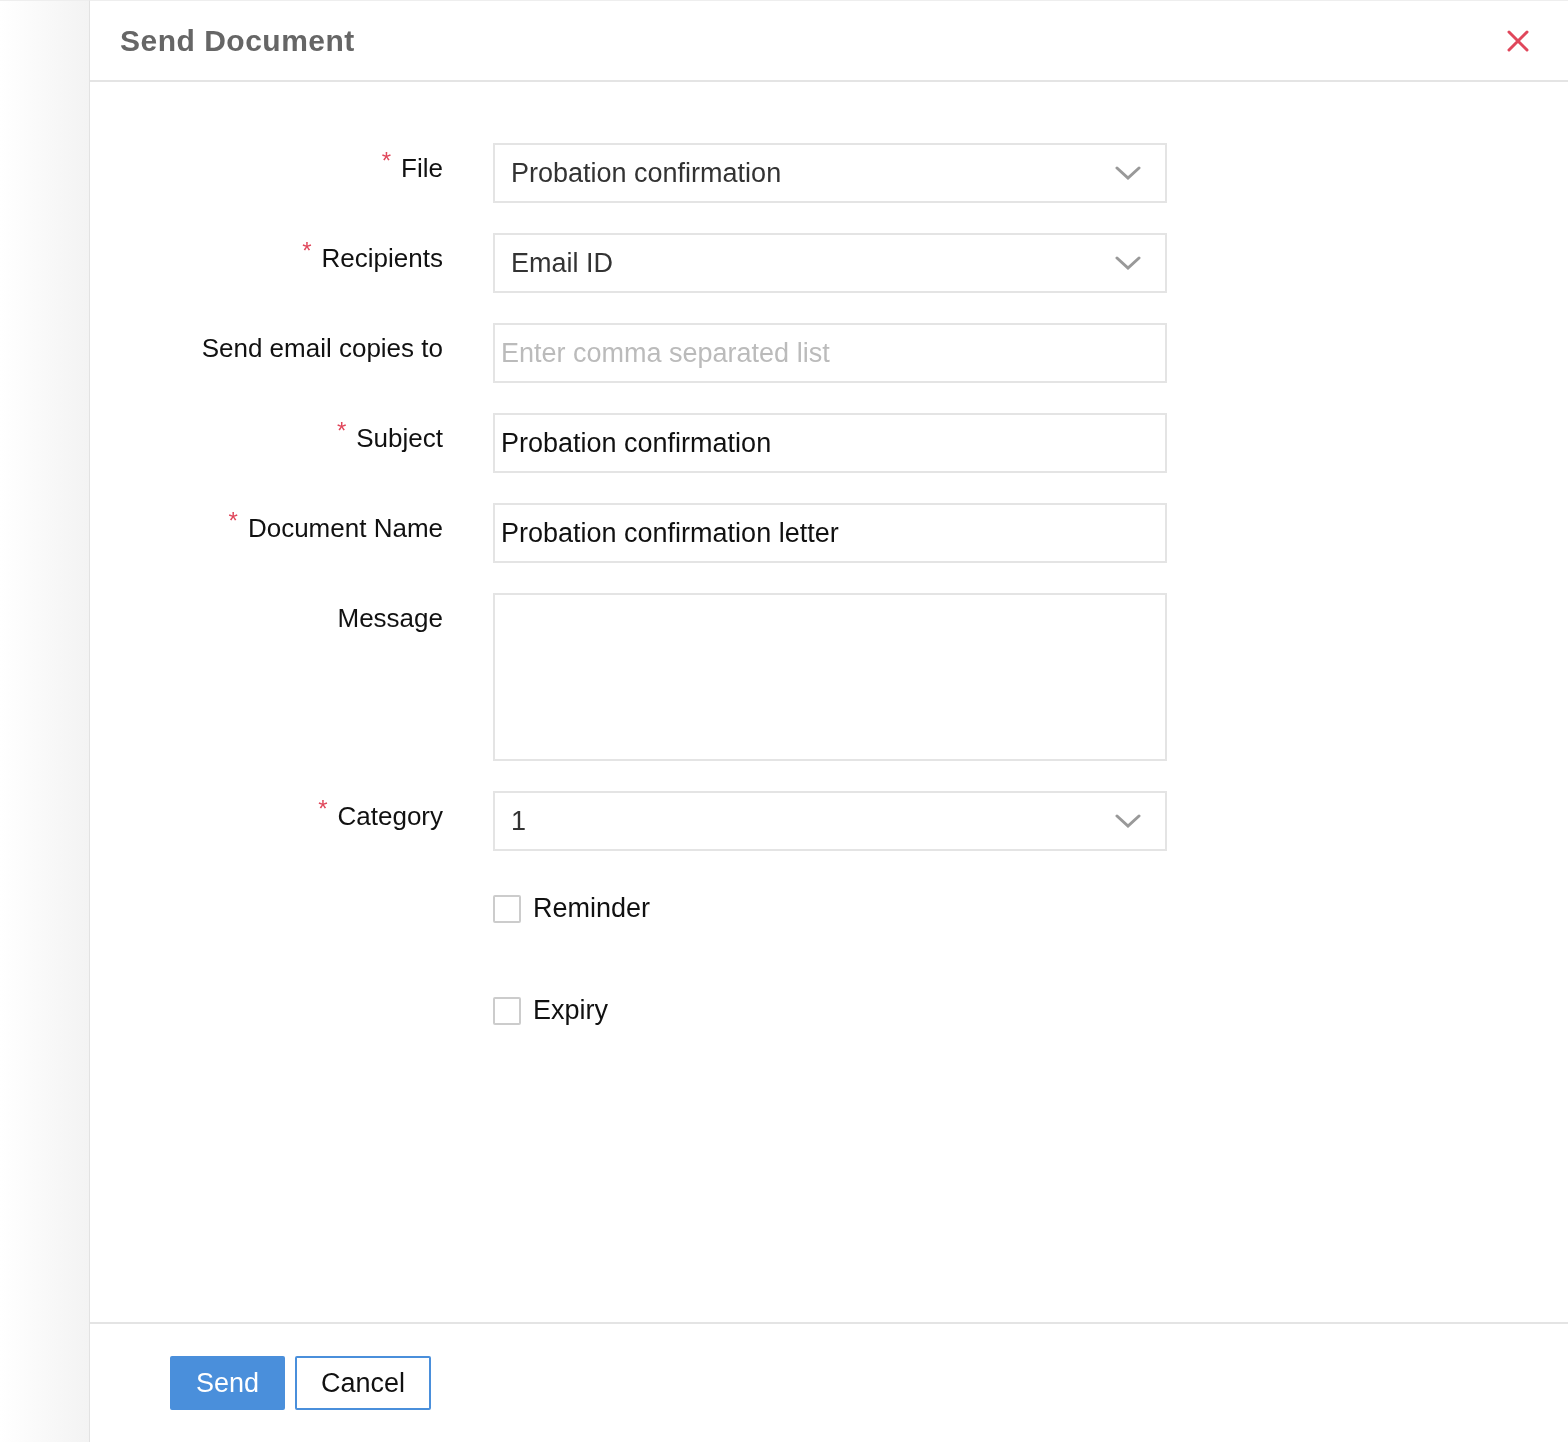 This screenshot has height=1442, width=1568. Describe the element at coordinates (399, 438) in the screenshot. I see `field-label: Subject` at that location.